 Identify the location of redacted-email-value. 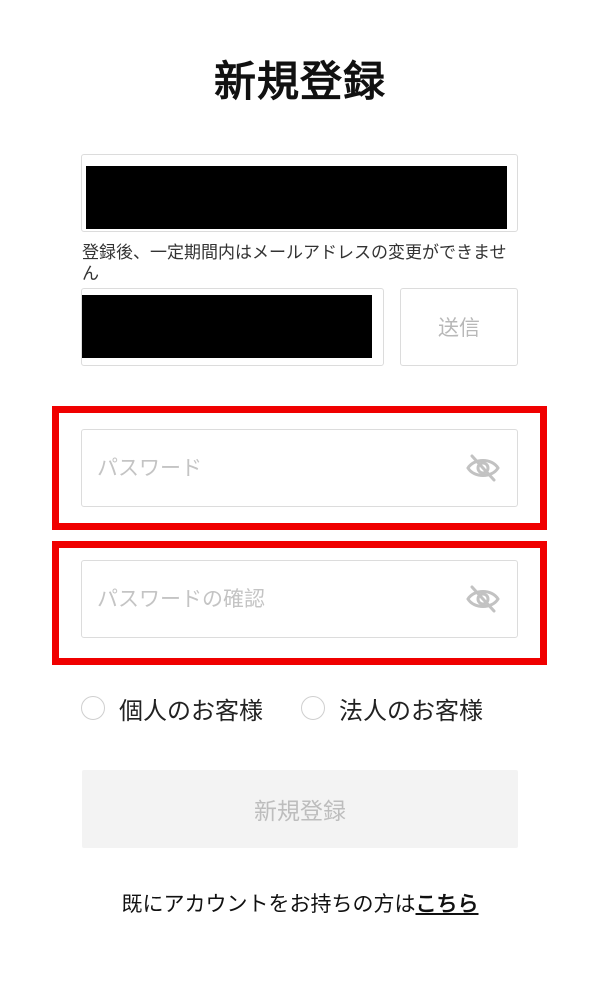
(296, 197).